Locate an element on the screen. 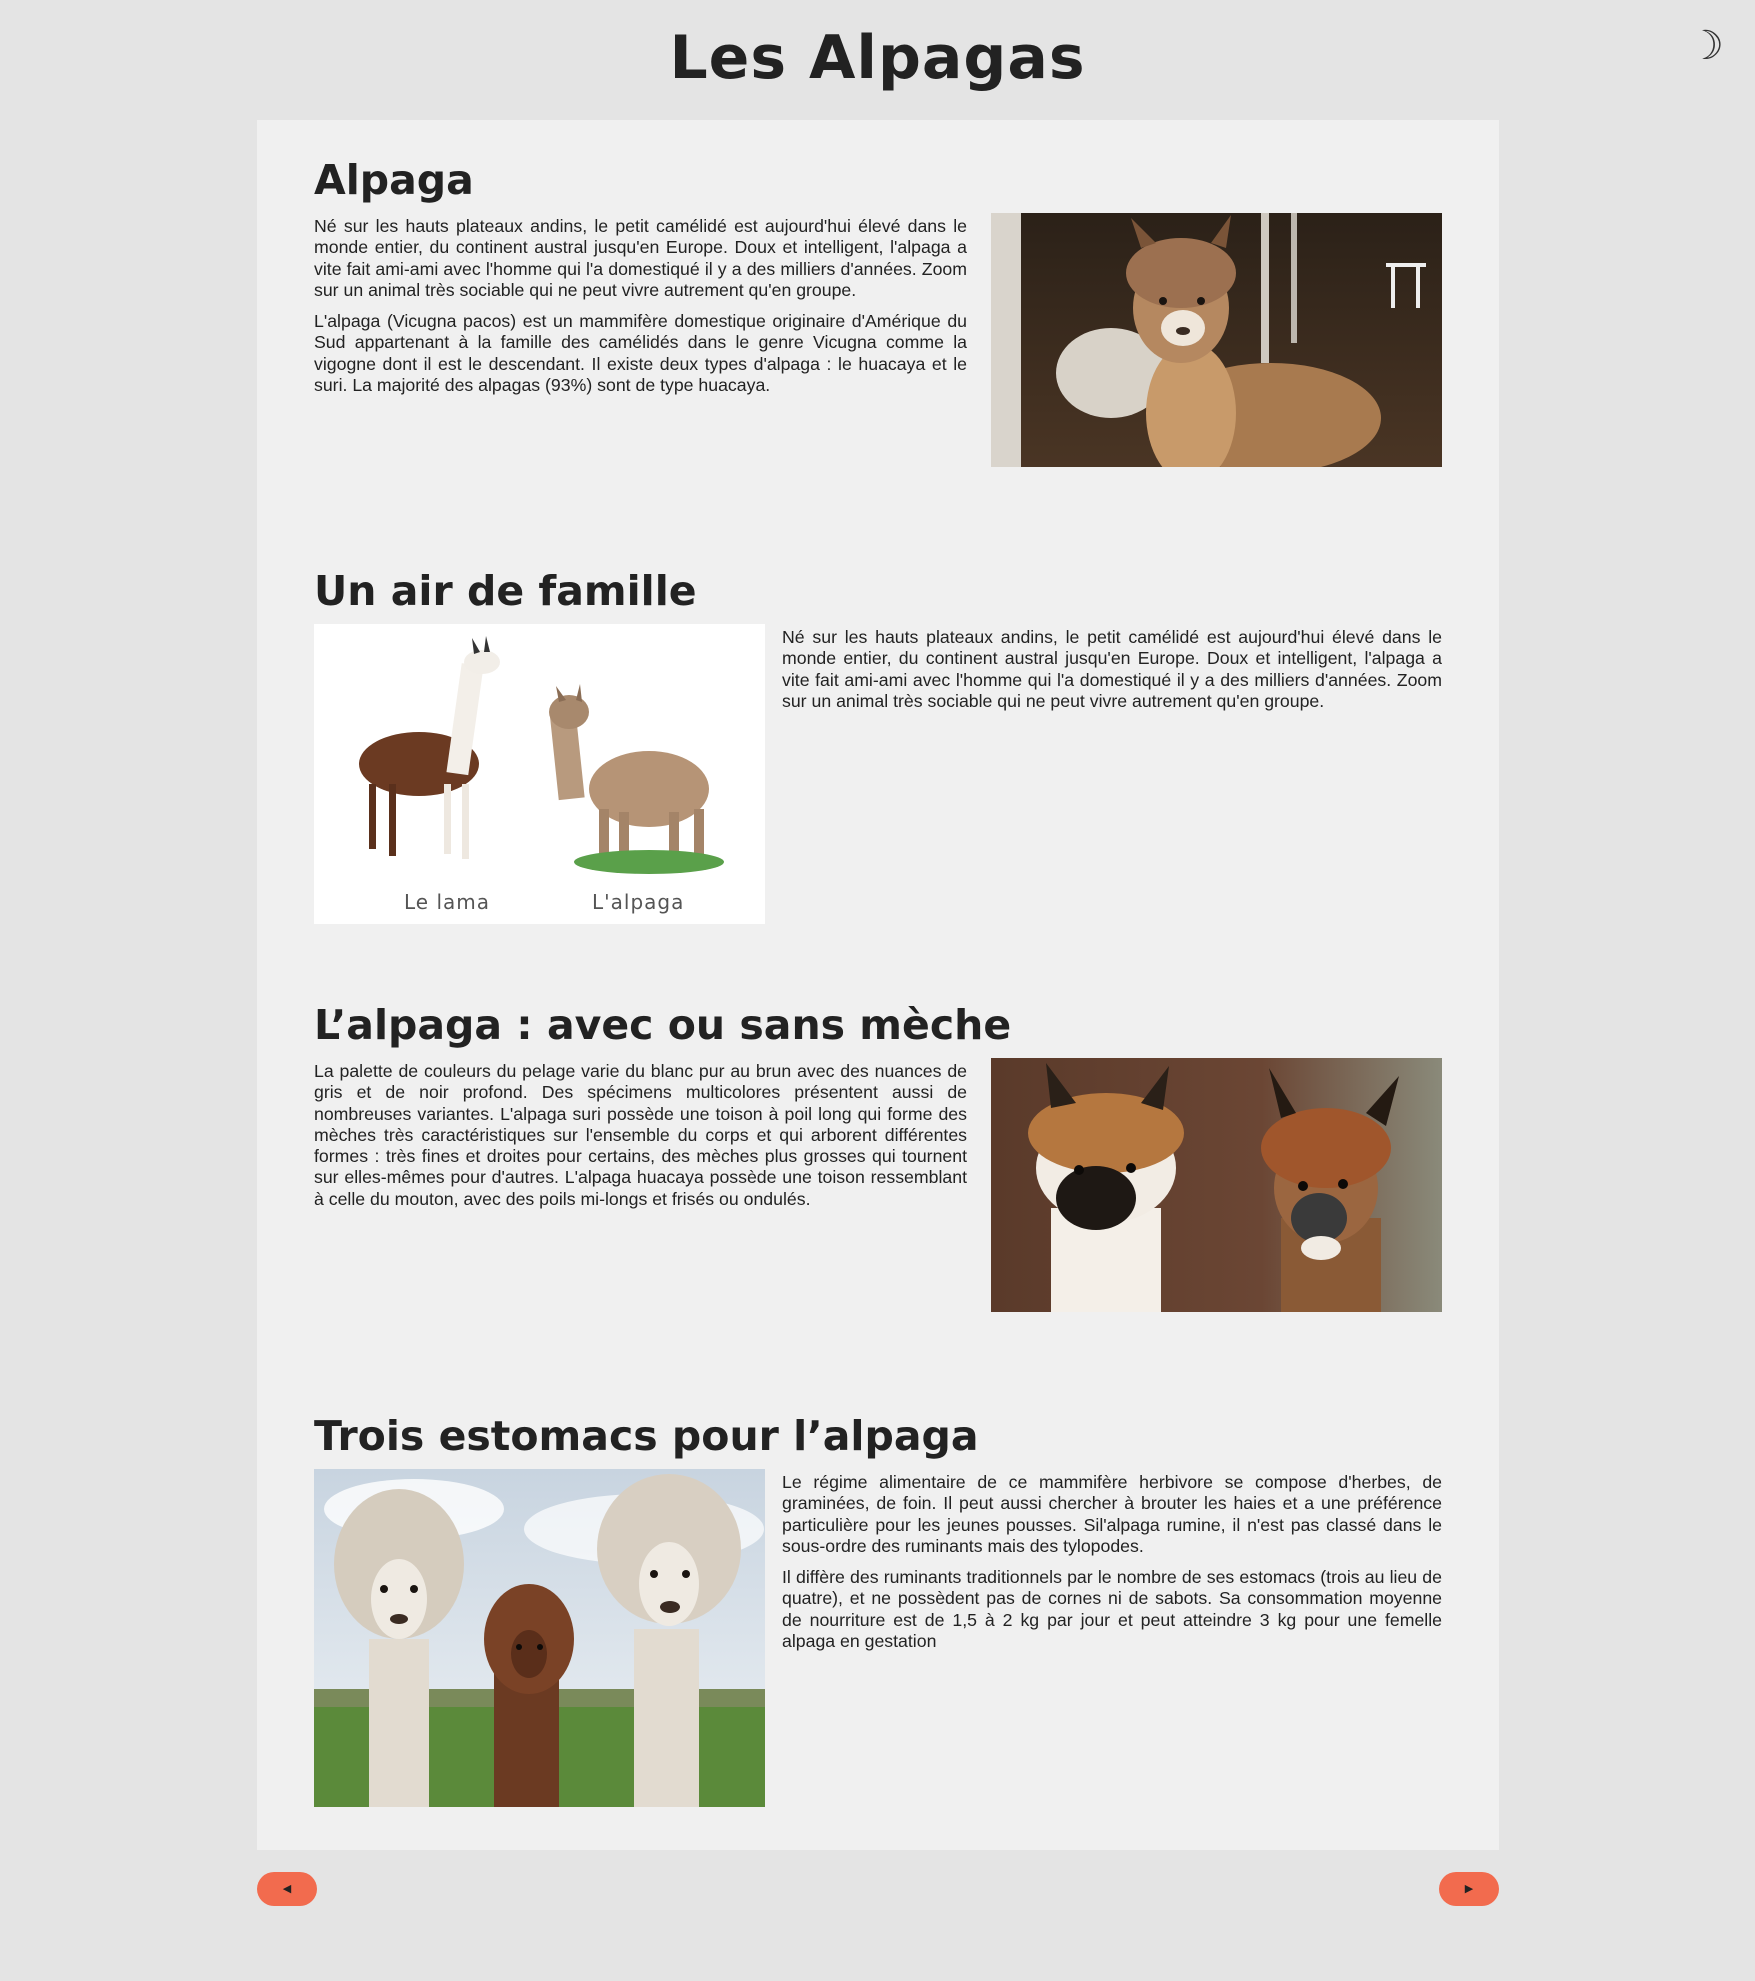 The height and width of the screenshot is (1981, 1755). two-alpaca-heads-photo is located at coordinates (1216, 1185).